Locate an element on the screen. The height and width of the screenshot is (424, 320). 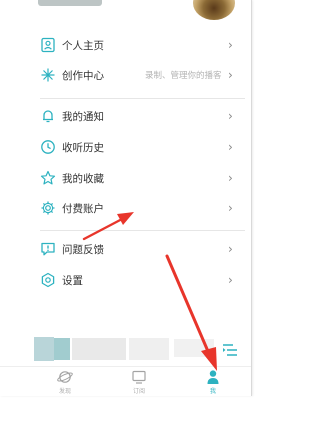
profile-header is located at coordinates (125, 13).